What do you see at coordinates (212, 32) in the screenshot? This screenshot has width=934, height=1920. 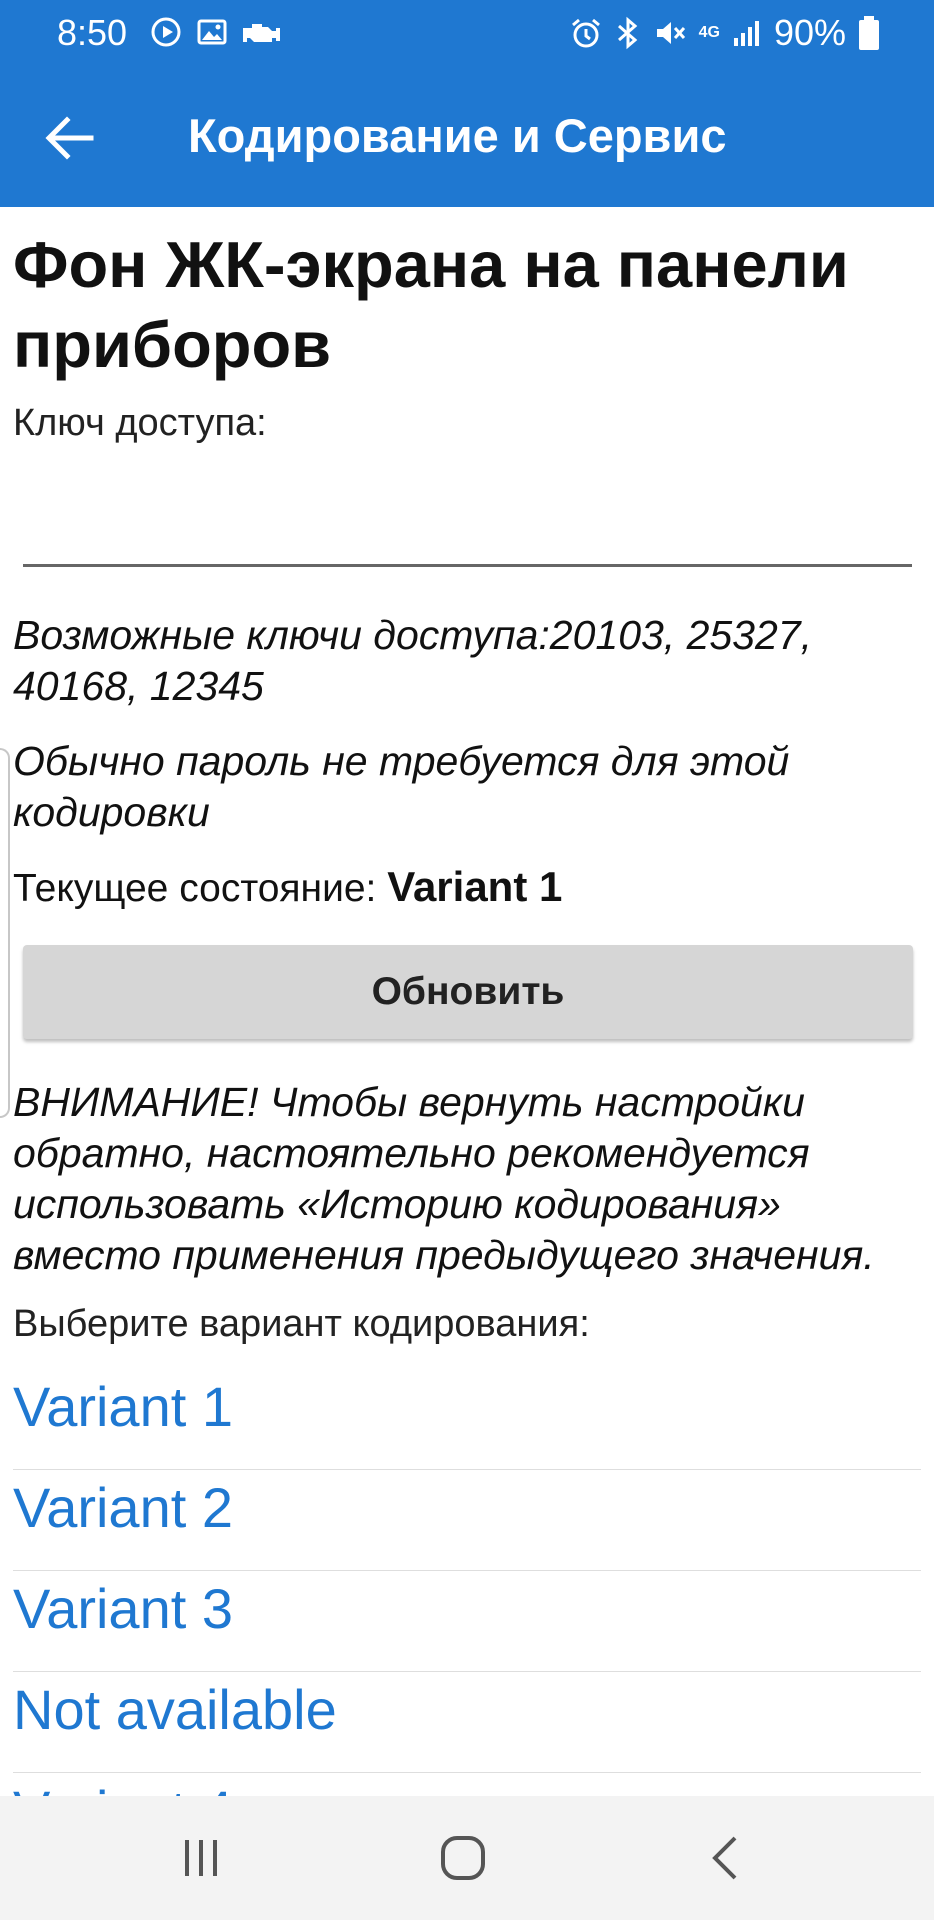 I see `gallery-icon` at bounding box center [212, 32].